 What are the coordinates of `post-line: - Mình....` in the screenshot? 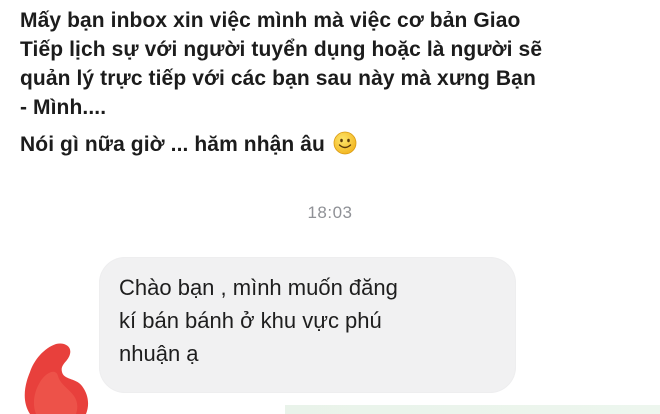 It's located at (63, 107).